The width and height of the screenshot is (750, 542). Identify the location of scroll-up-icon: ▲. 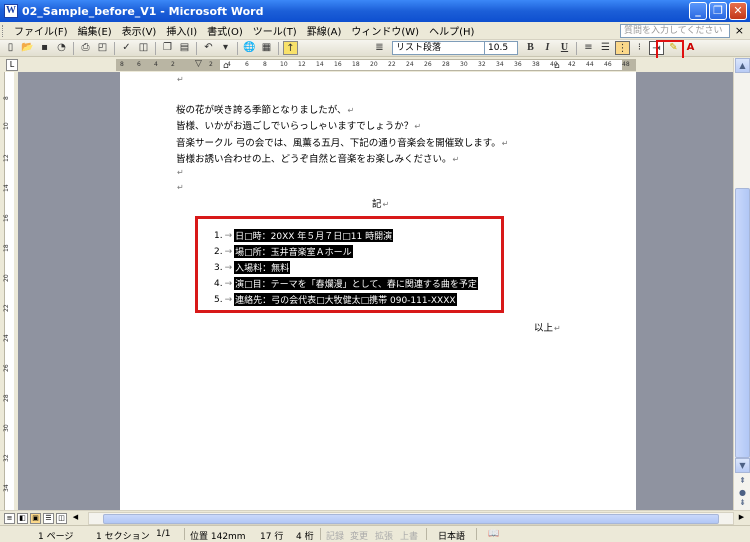
(742, 65).